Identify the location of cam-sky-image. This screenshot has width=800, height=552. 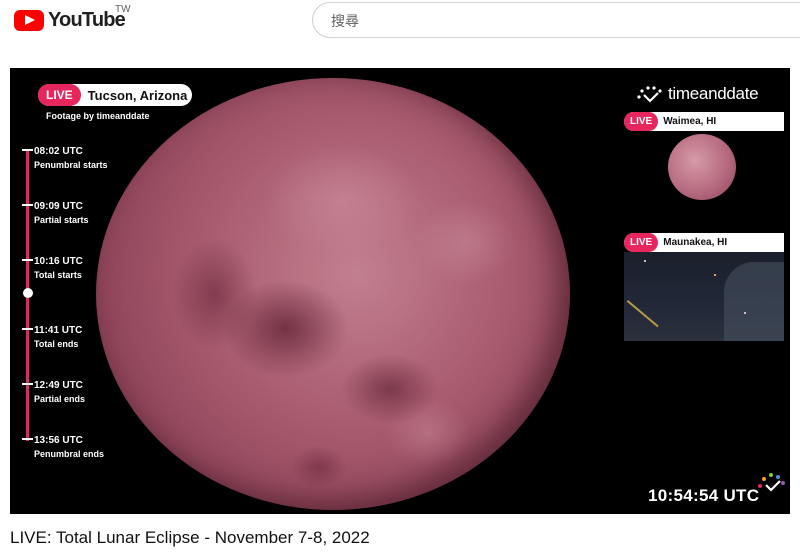
(704, 296).